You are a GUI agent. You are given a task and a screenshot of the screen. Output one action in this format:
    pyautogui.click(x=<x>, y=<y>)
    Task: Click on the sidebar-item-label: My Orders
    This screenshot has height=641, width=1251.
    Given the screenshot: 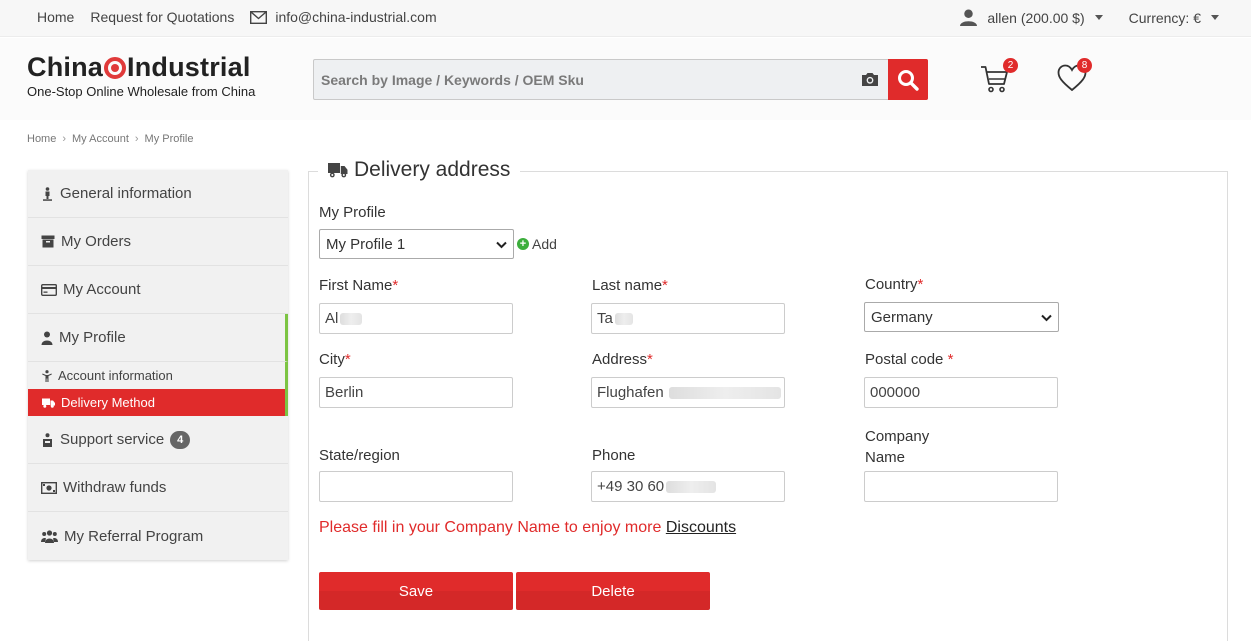 What is the action you would take?
    pyautogui.click(x=96, y=241)
    